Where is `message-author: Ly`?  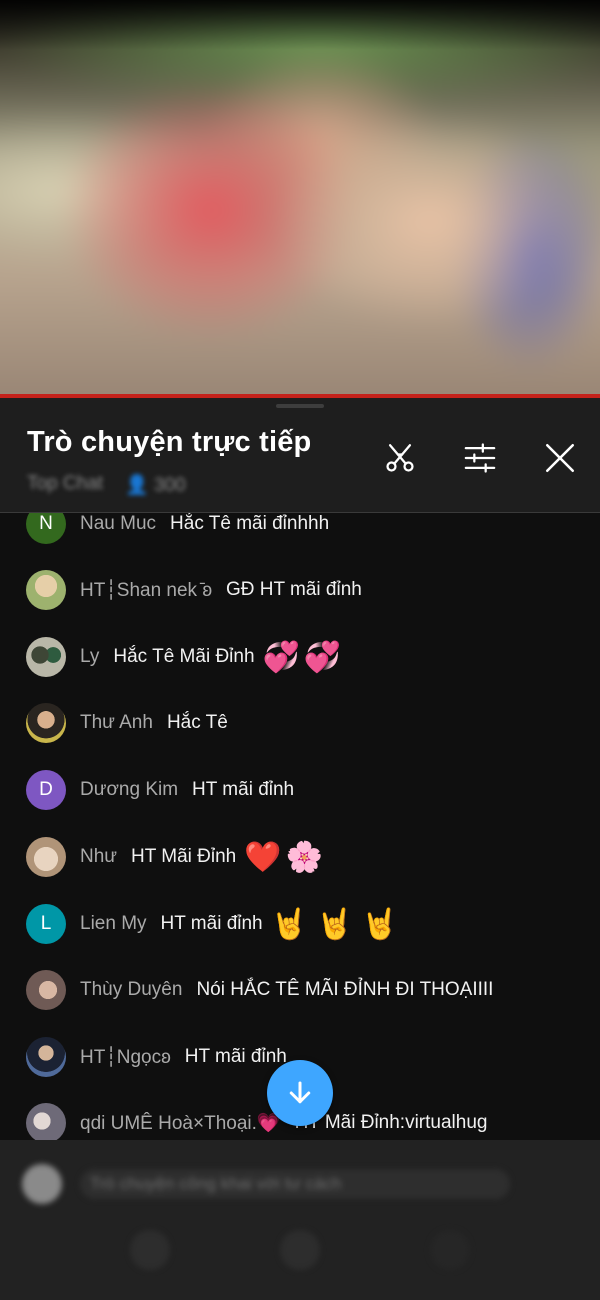
message-author: Ly is located at coordinates (90, 656).